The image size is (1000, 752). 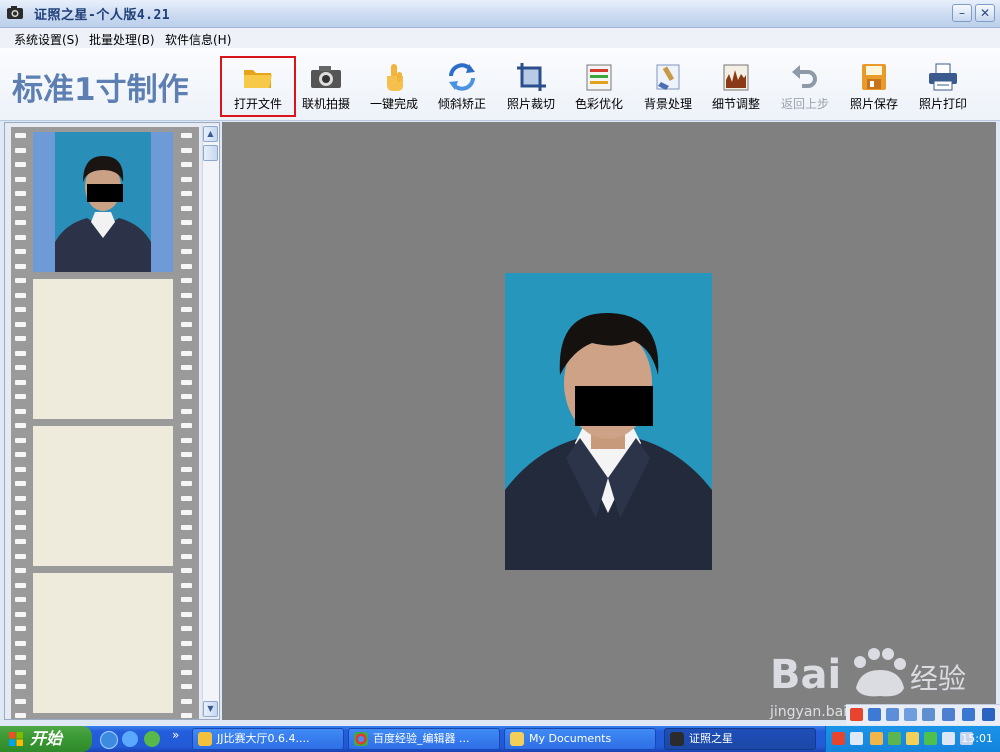 What do you see at coordinates (326, 77) in the screenshot?
I see `camera-icon` at bounding box center [326, 77].